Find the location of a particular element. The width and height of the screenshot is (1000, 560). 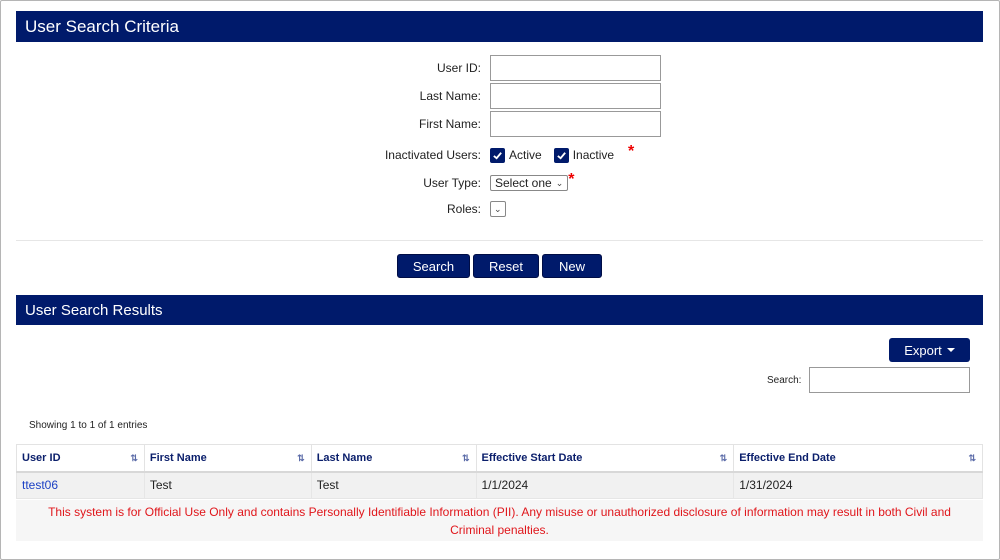

table-row: ttest06 Test Test 1/1/2024 1/31/2024 is located at coordinates (499, 485).